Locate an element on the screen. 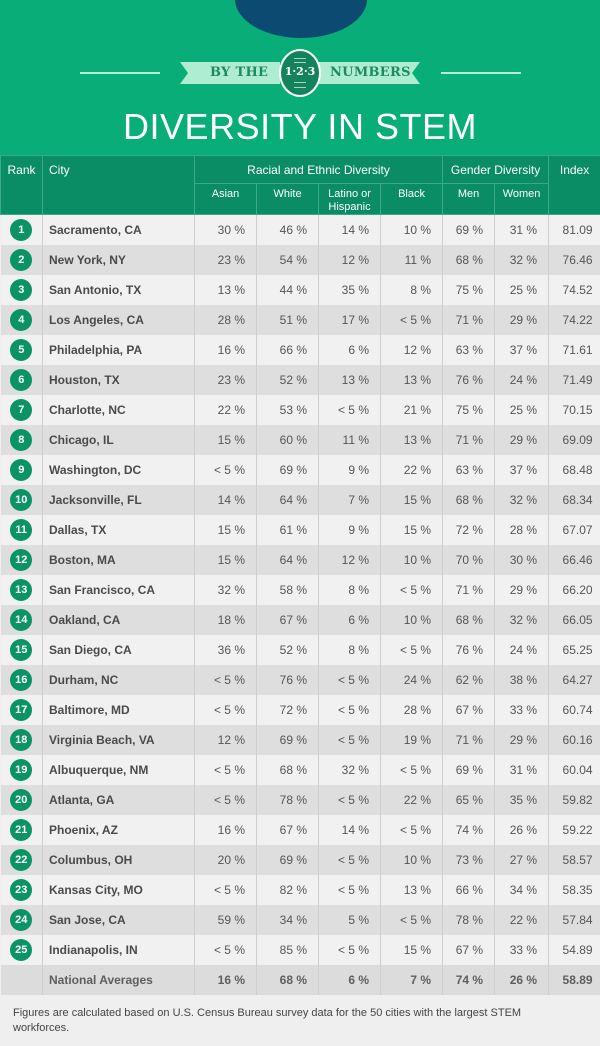 The image size is (600, 1046). rank-cell: 1 is located at coordinates (21, 229).